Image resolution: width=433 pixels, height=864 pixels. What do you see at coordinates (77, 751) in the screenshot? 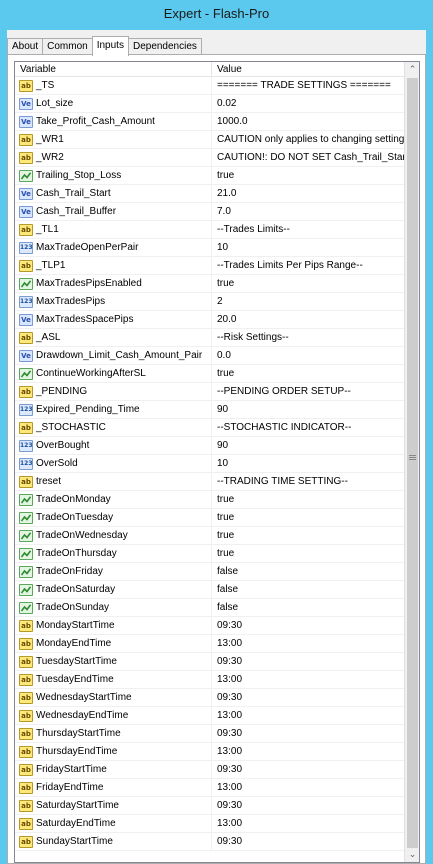
I see `variable-name: ThursdayEndTime` at bounding box center [77, 751].